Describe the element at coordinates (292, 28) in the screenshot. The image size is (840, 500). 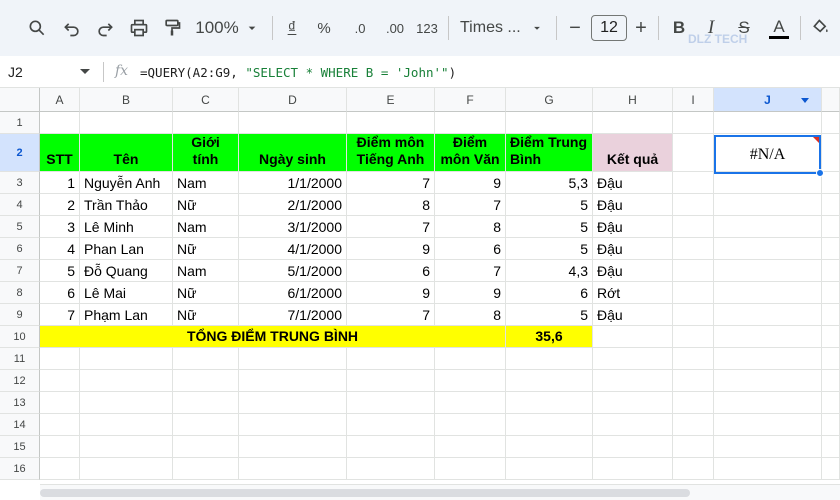
I see `currency-format-button: ₫` at that location.